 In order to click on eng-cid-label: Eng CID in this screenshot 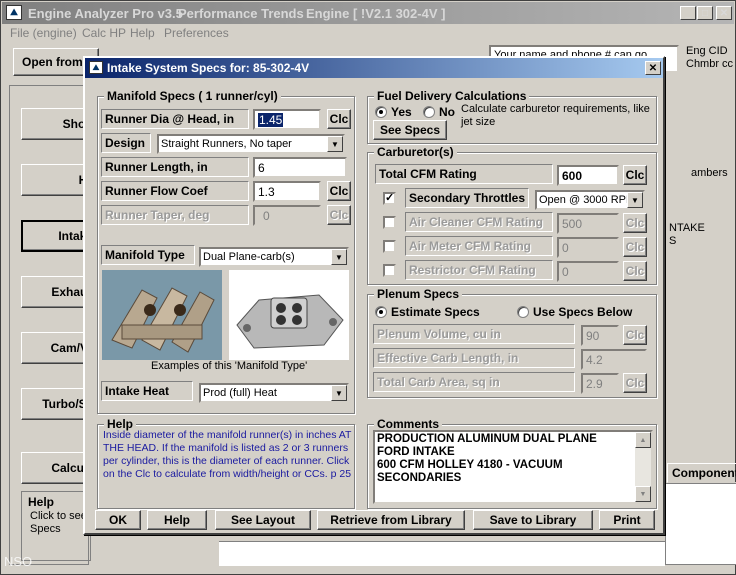, I will do `click(707, 51)`.